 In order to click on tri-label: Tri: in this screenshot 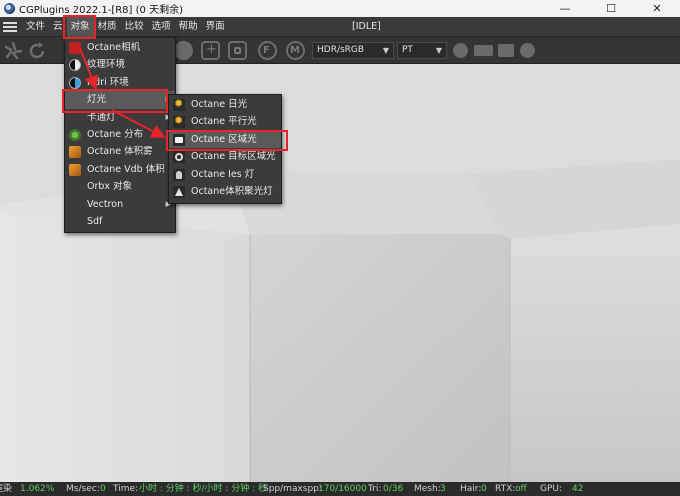, I will do `click(375, 489)`.